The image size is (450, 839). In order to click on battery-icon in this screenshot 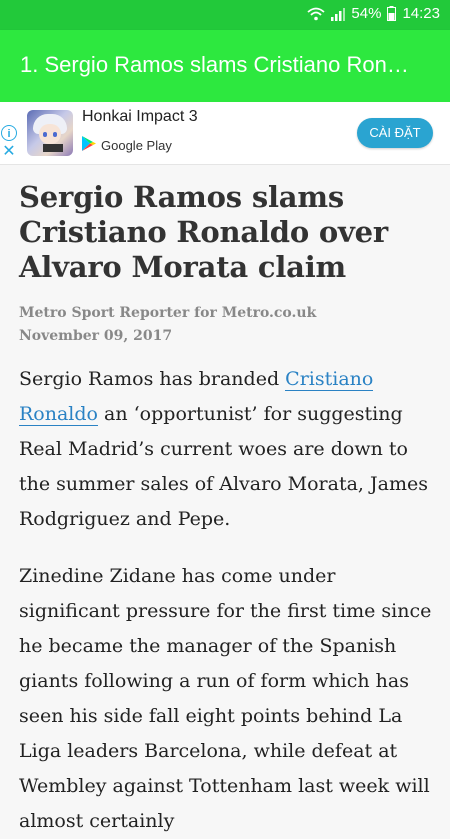, I will do `click(392, 13)`.